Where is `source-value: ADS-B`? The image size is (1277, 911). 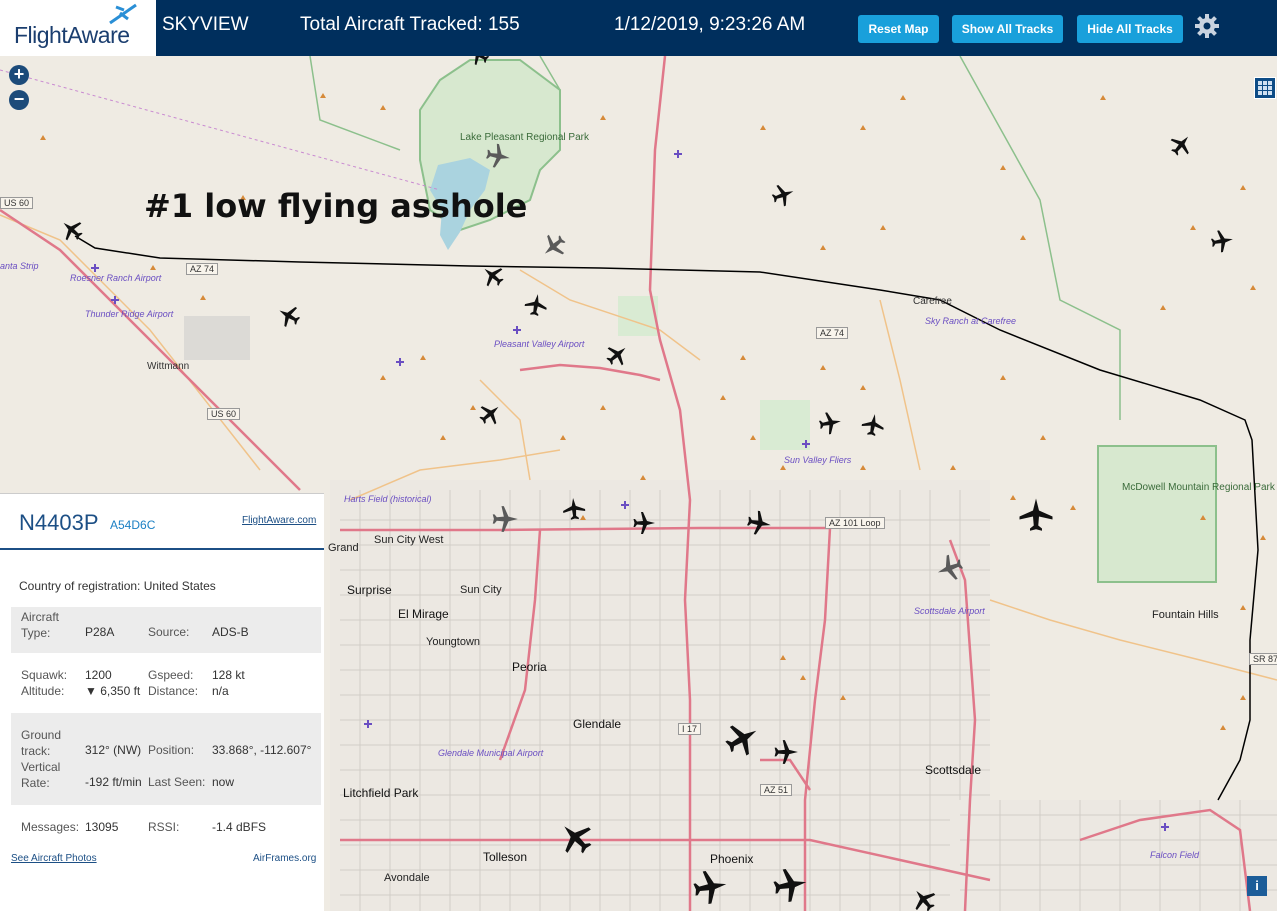
source-value: ADS-B is located at coordinates (230, 632).